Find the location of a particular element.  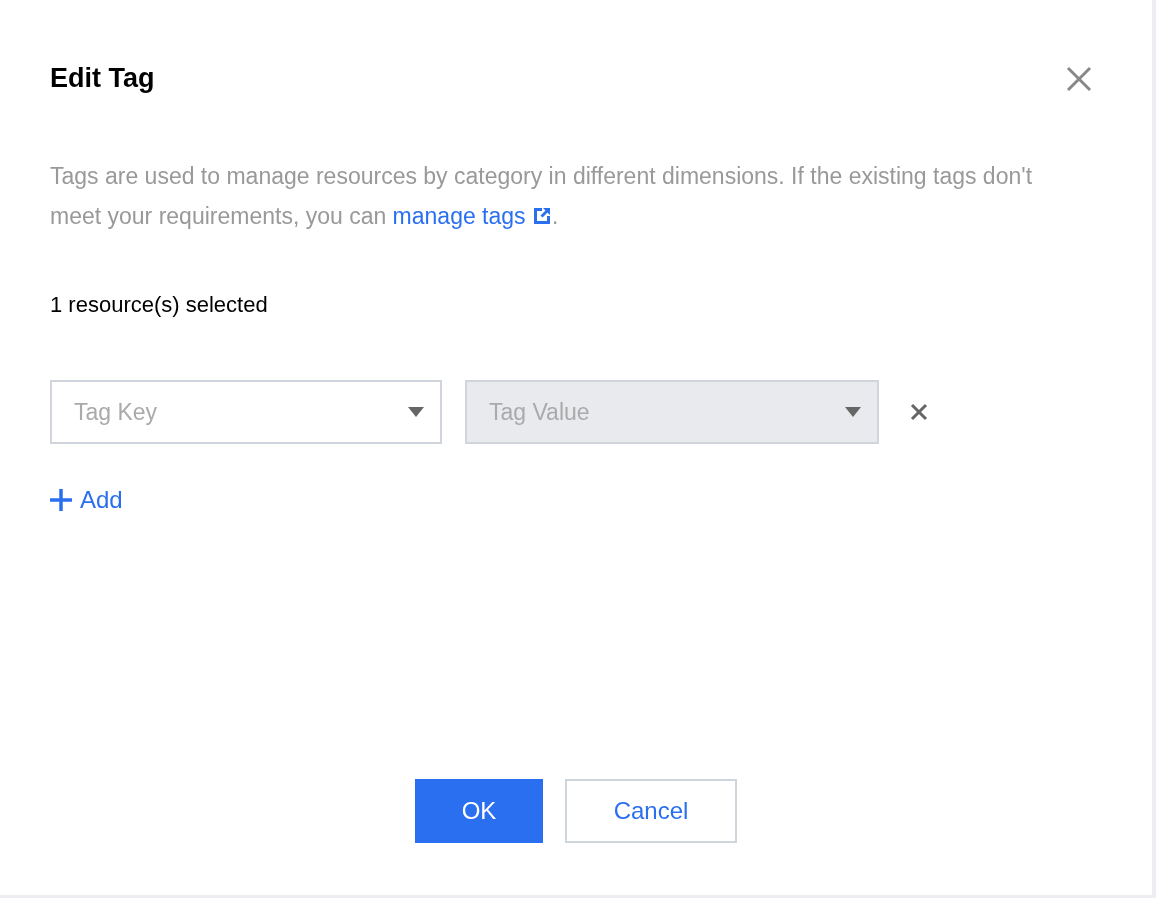

selection-count: 1 resource(s) selected is located at coordinates (159, 305).